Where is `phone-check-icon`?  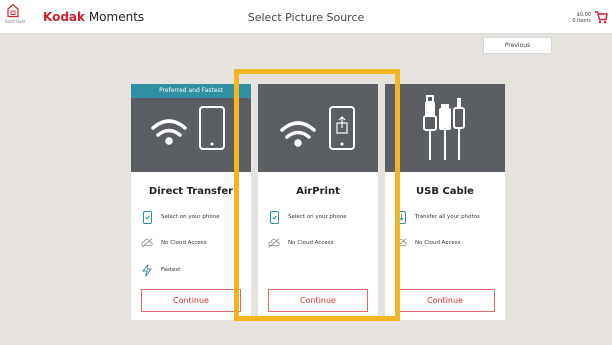 phone-check-icon is located at coordinates (147, 217).